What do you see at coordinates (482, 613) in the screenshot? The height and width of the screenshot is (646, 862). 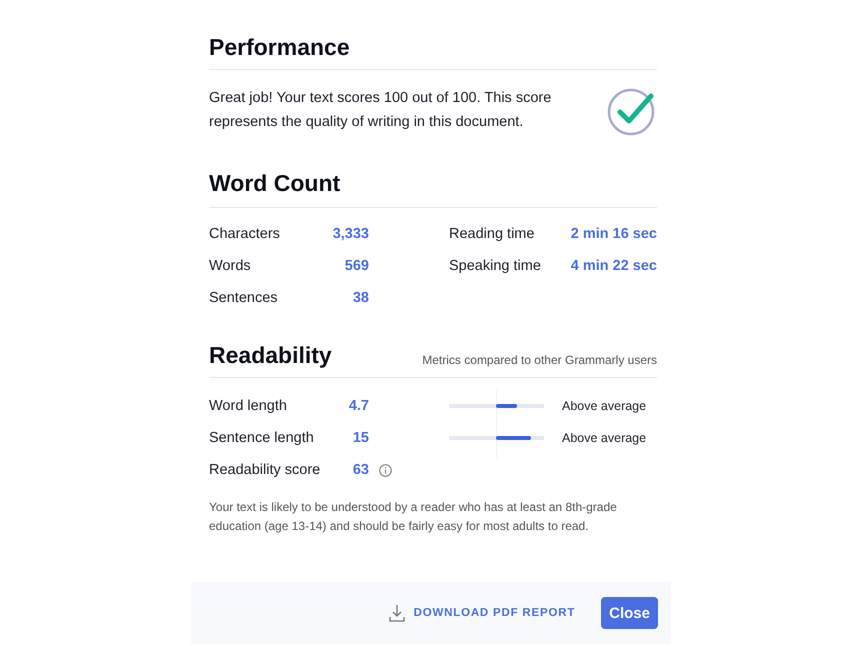 I see `download-pdf-button: DOWNLOAD PDF REPORT` at bounding box center [482, 613].